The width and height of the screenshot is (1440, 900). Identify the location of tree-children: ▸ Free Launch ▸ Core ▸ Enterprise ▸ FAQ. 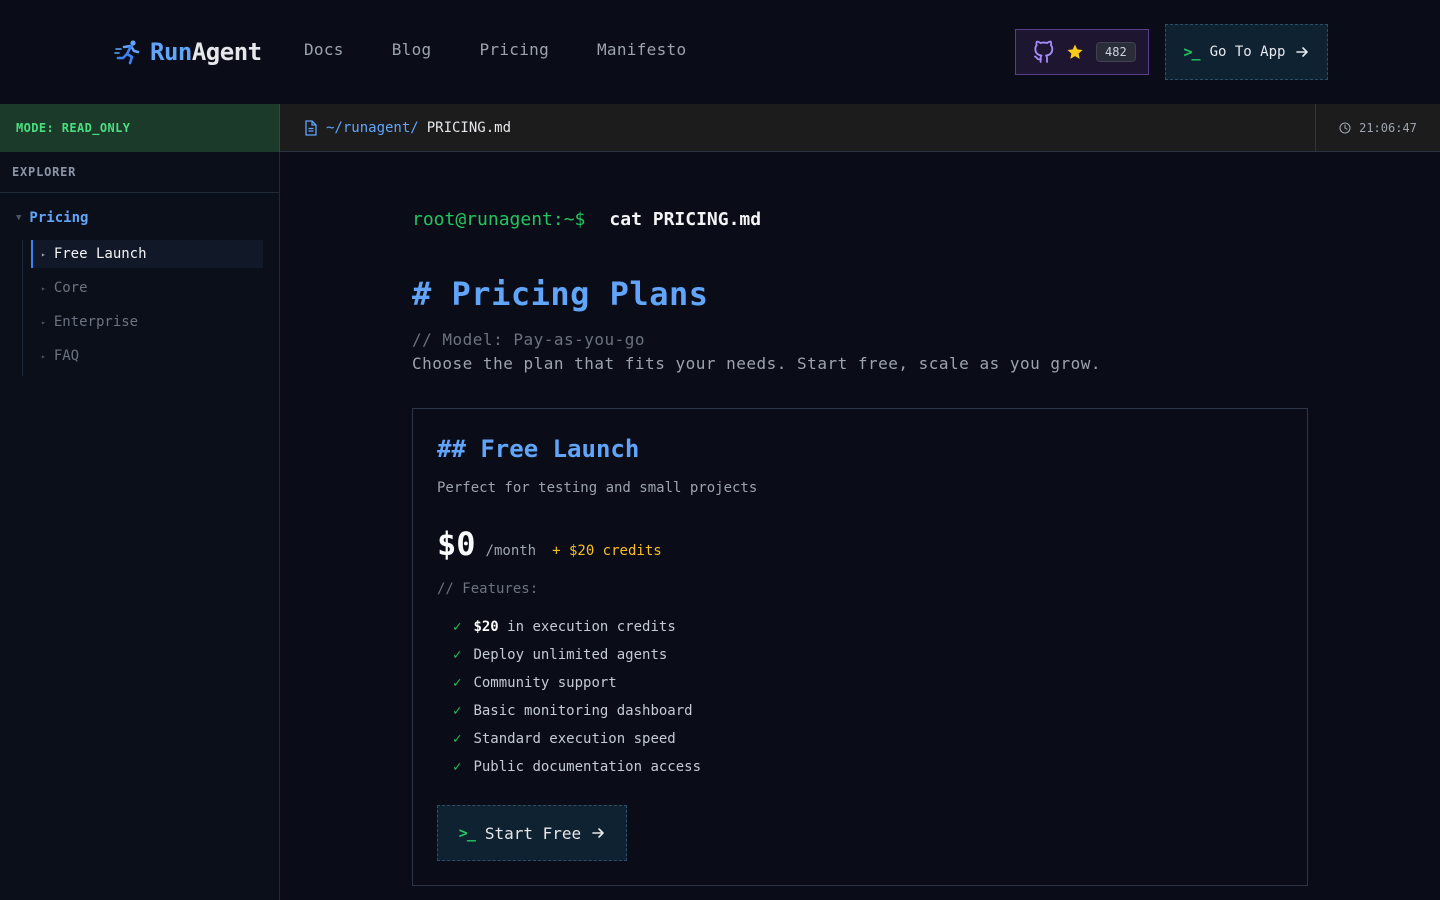
(142, 308).